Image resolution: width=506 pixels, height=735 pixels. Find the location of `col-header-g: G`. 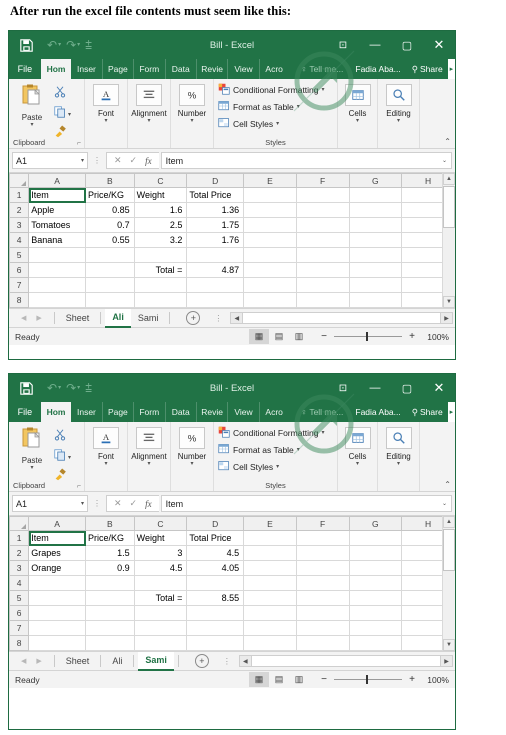

col-header-g: G is located at coordinates (375, 523).